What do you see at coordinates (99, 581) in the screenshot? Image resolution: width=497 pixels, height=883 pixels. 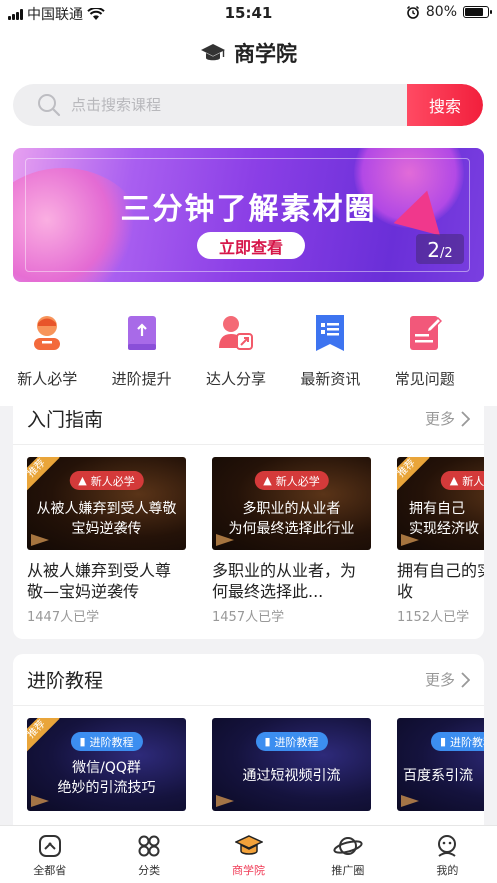 I see `course-title: 从被人嫌弃到受人尊敬—宝妈逆袭传` at bounding box center [99, 581].